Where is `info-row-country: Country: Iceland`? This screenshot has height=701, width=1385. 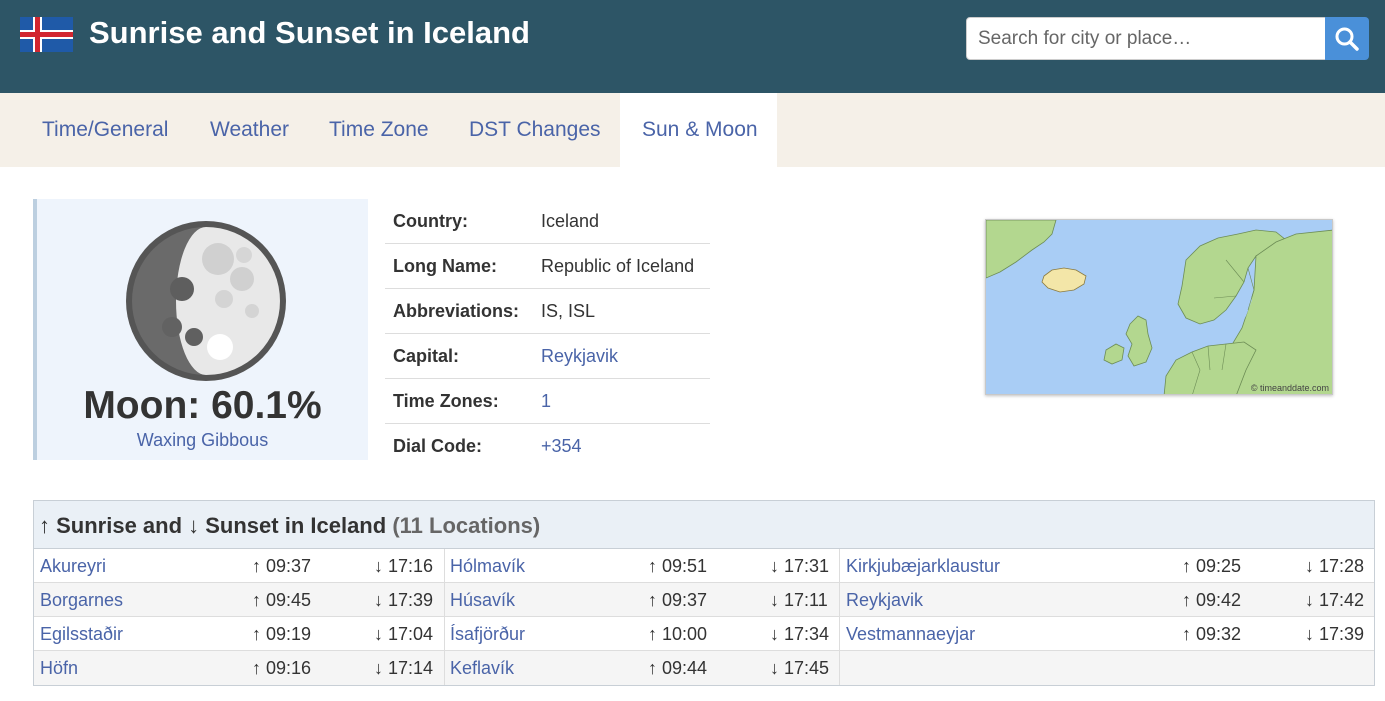
info-row-country: Country: Iceland is located at coordinates (547, 221).